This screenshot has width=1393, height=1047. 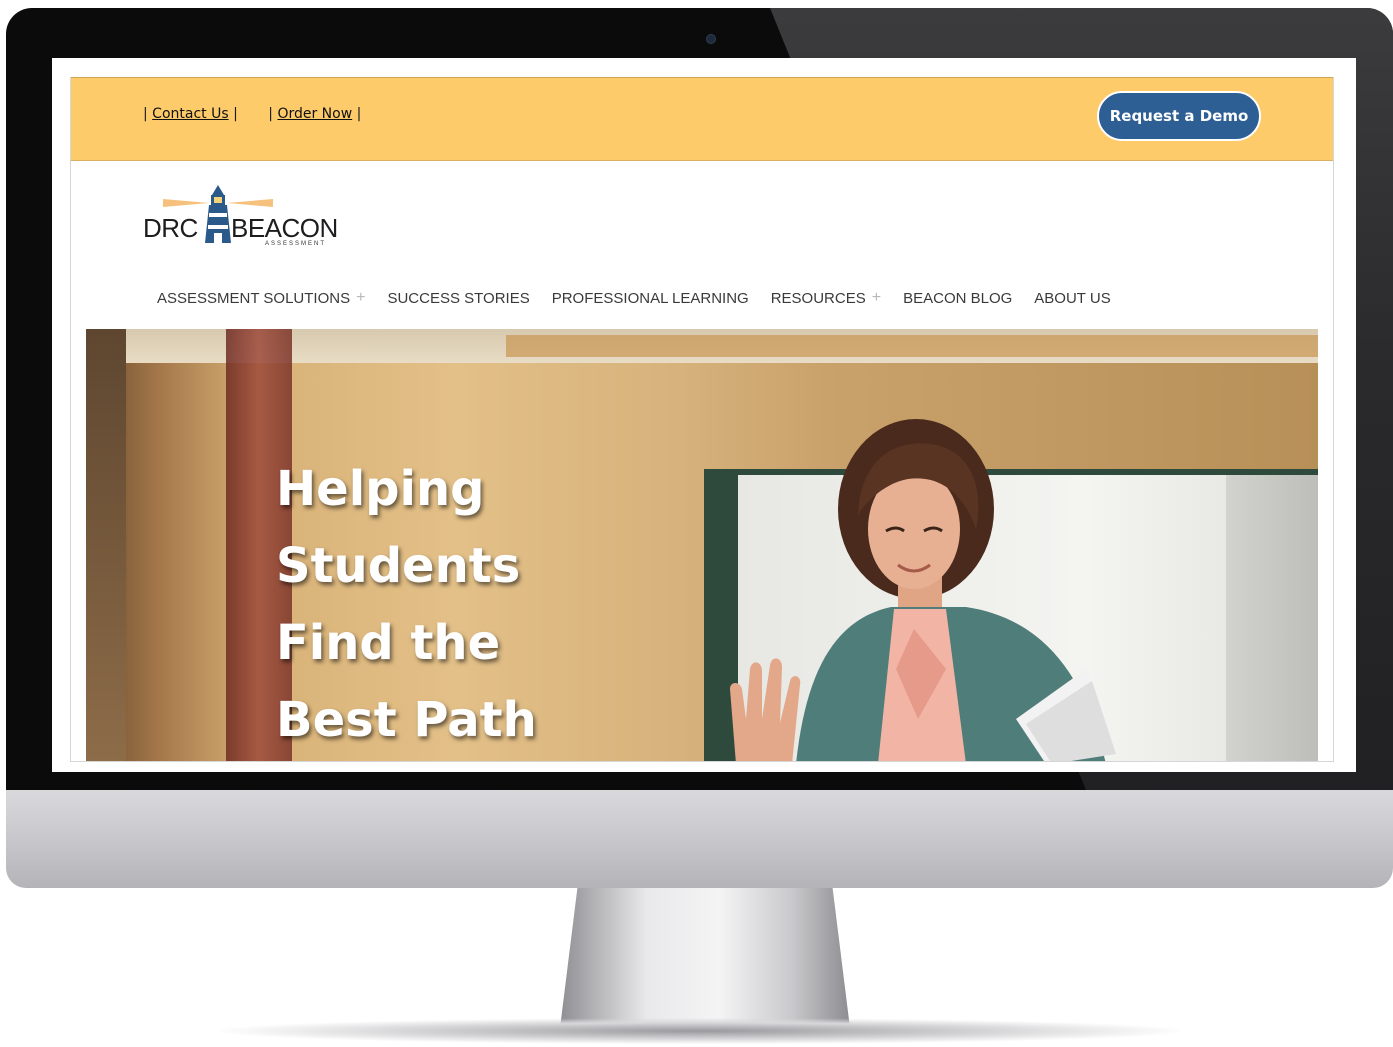 What do you see at coordinates (314, 114) in the screenshot?
I see `order-now-link: Order Now` at bounding box center [314, 114].